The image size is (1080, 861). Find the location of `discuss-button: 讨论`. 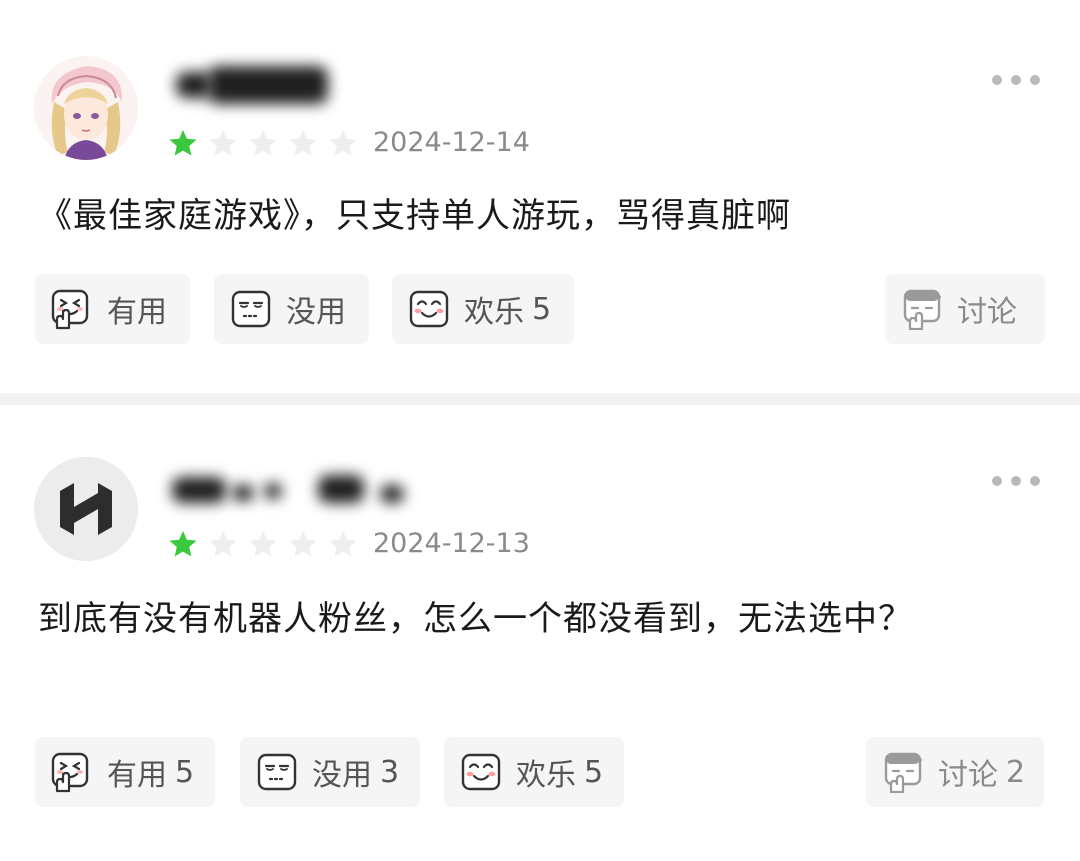

discuss-button: 讨论 is located at coordinates (965, 309).